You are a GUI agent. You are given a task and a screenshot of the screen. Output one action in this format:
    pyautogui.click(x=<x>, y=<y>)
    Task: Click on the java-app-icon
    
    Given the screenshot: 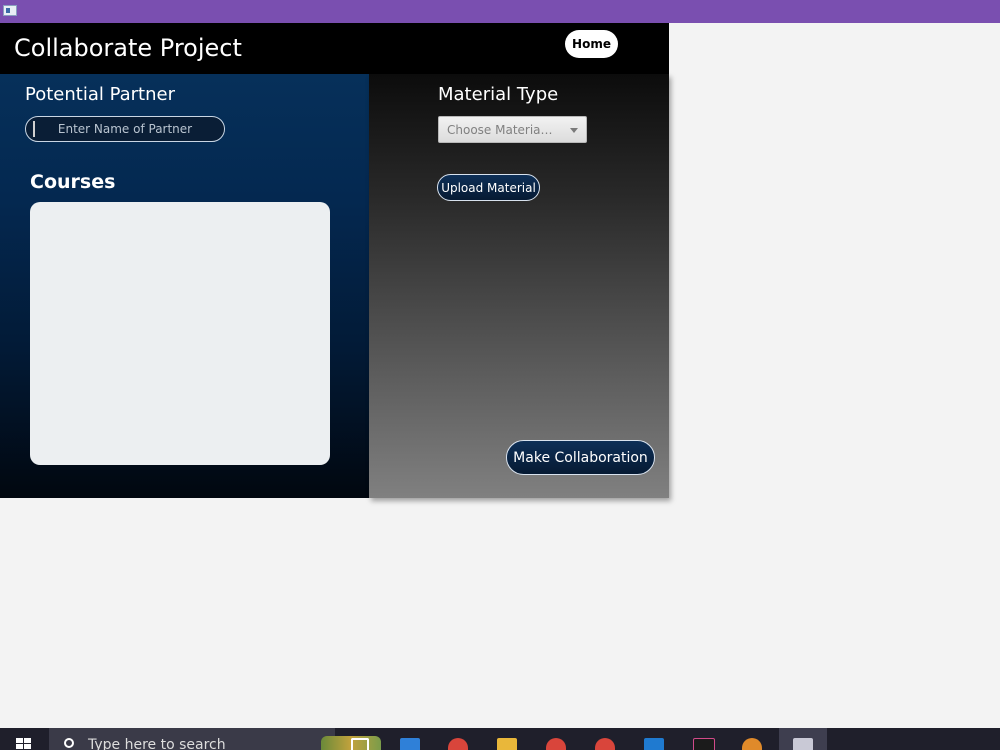 What is the action you would take?
    pyautogui.click(x=803, y=744)
    